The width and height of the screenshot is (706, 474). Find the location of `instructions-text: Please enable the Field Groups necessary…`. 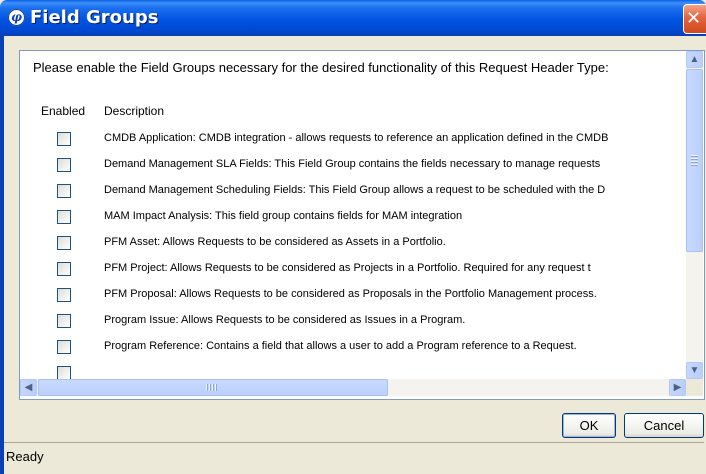

instructions-text: Please enable the Field Groups necessary… is located at coordinates (321, 67).